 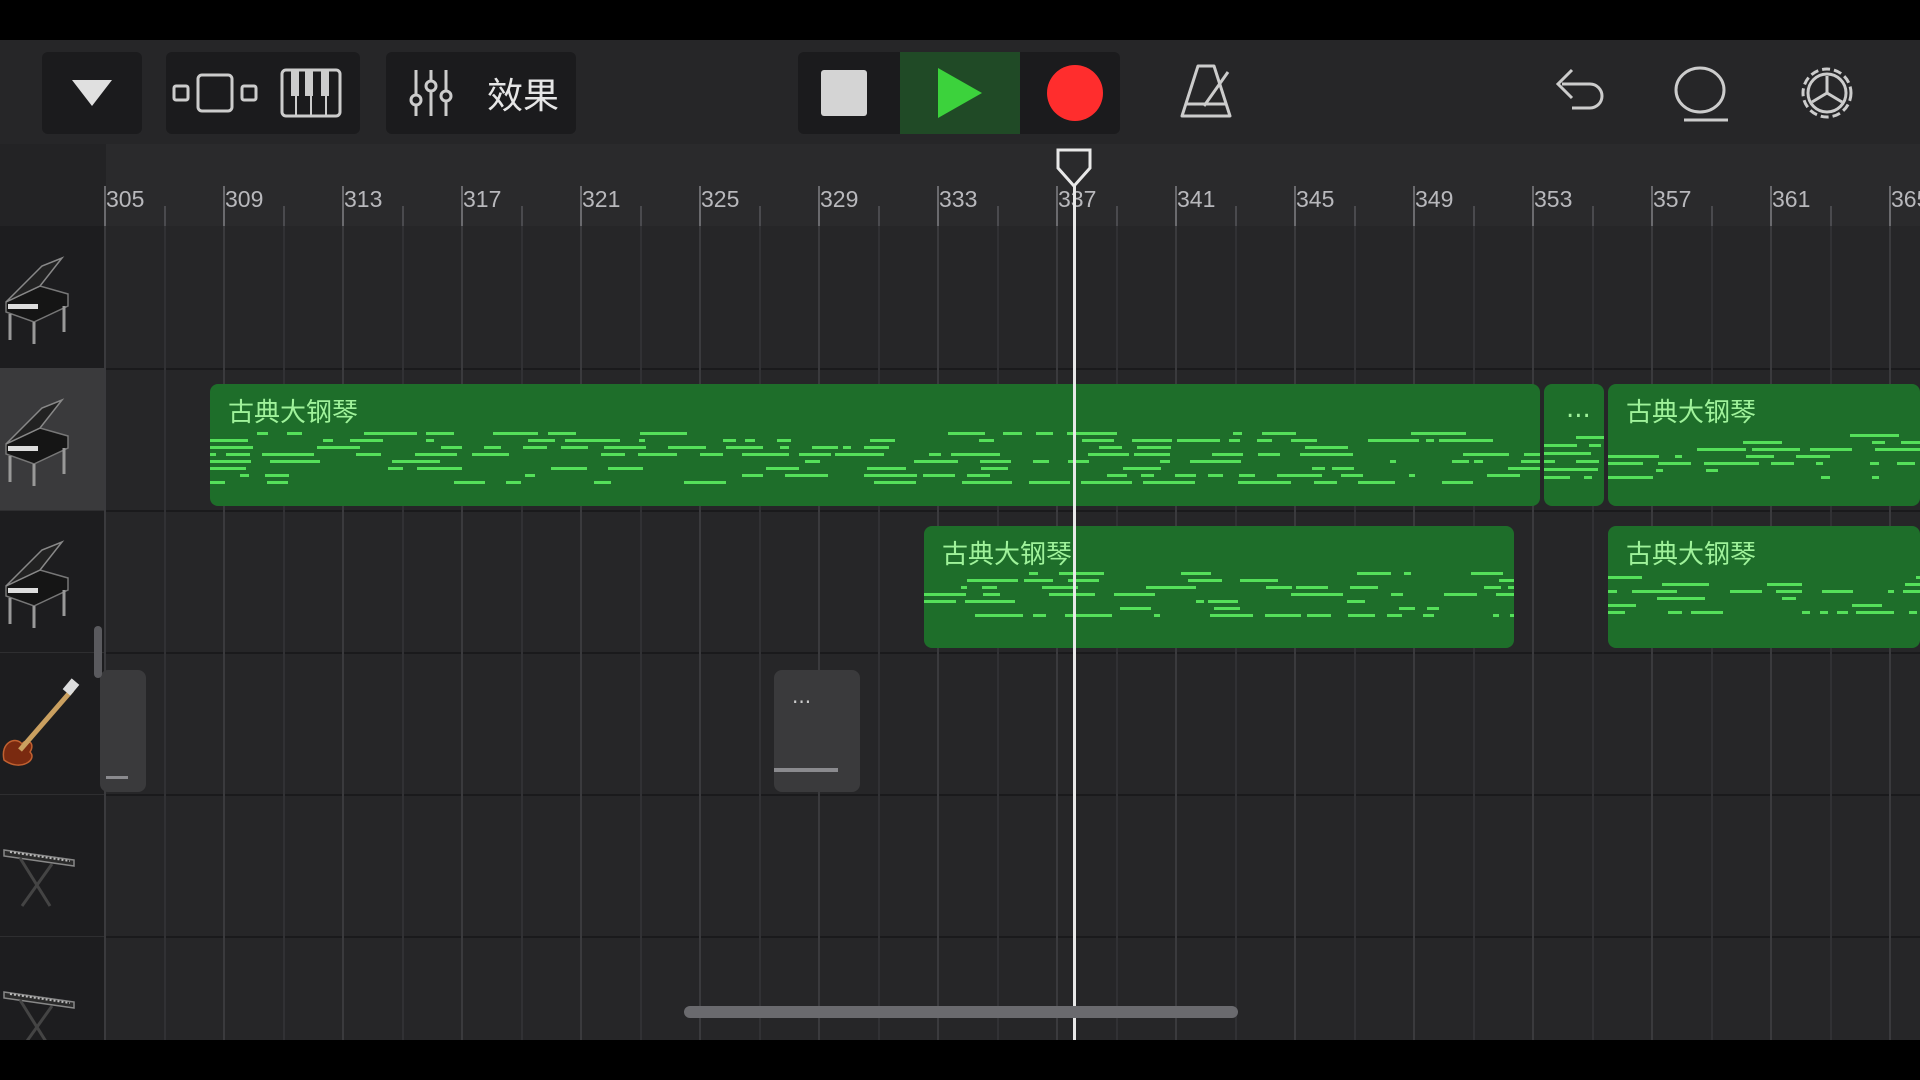 What do you see at coordinates (37, 582) in the screenshot?
I see `grand-piano-icon` at bounding box center [37, 582].